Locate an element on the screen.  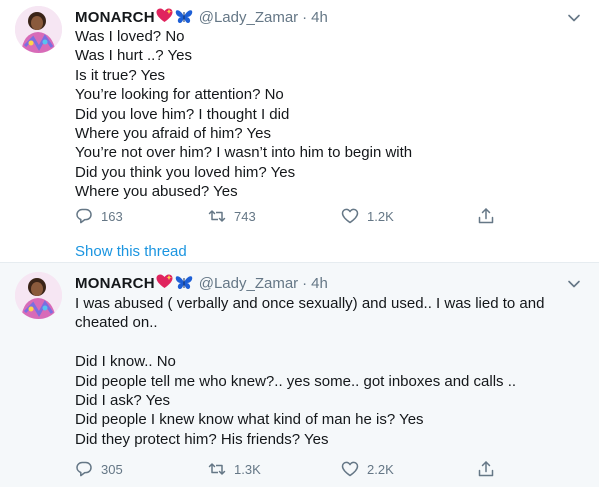
tweet-actions: 305 1.3K 2.2K is located at coordinates (289, 469).